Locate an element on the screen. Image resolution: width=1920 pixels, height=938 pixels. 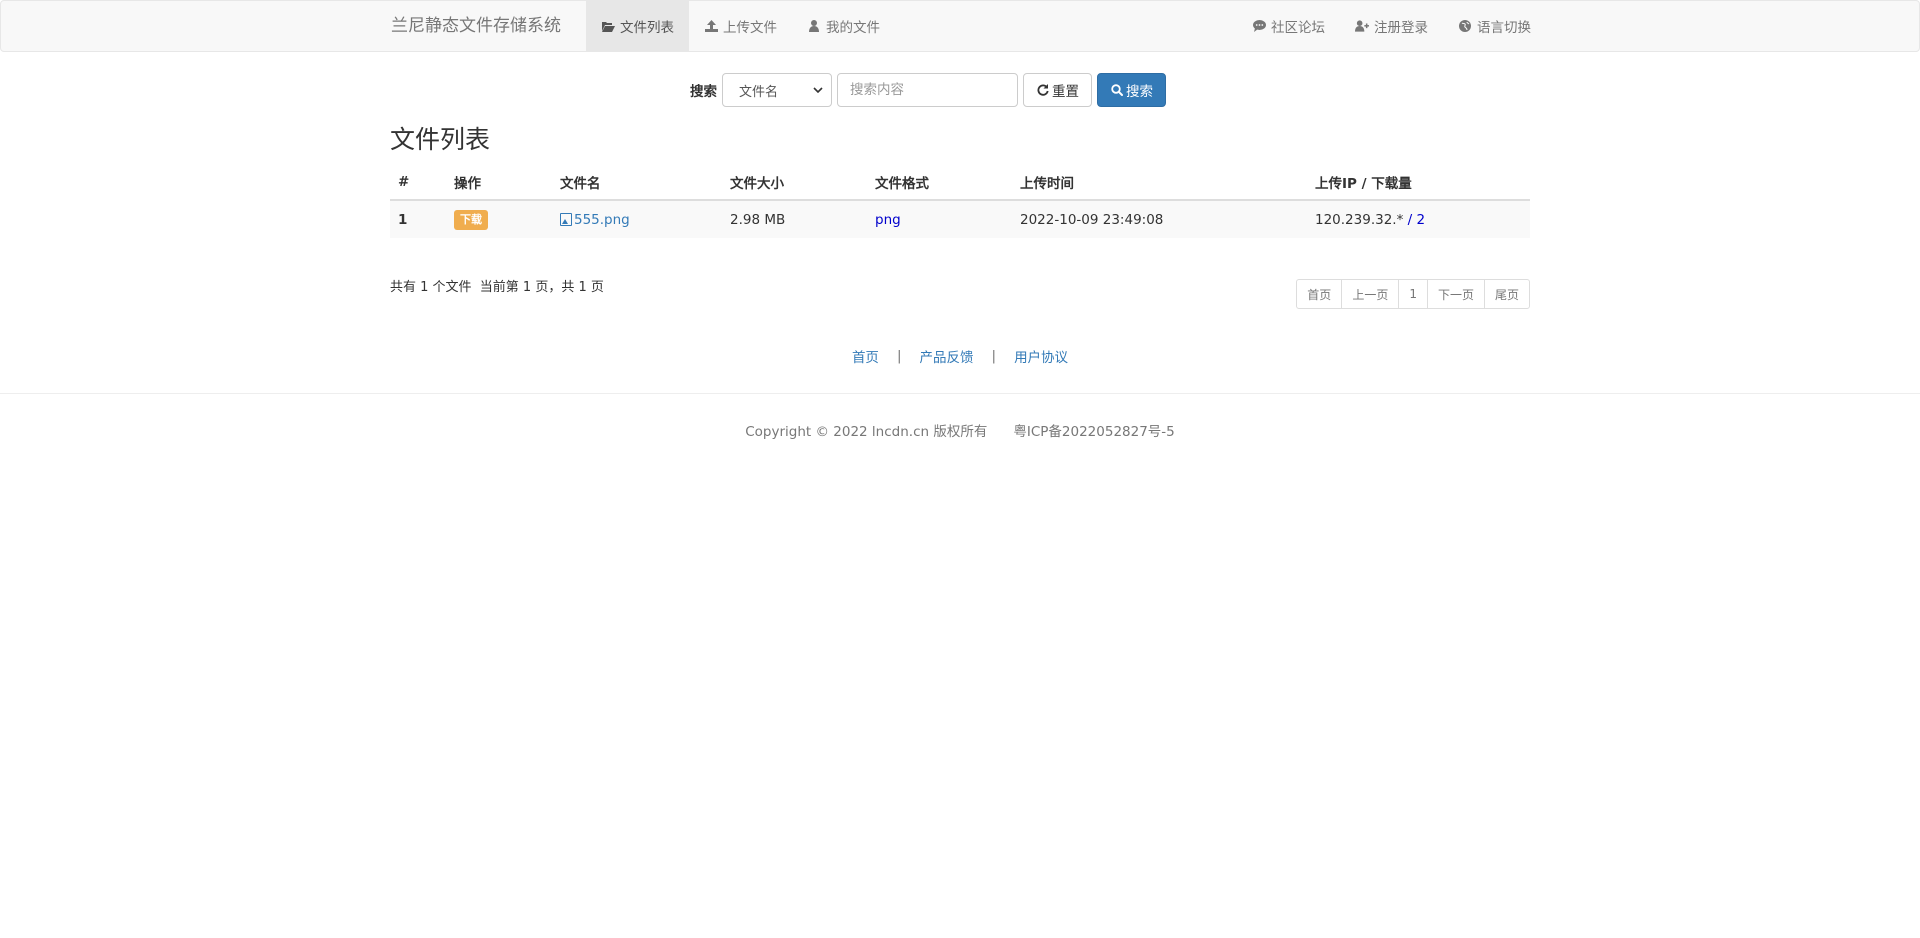
globe-icon is located at coordinates (1465, 26).